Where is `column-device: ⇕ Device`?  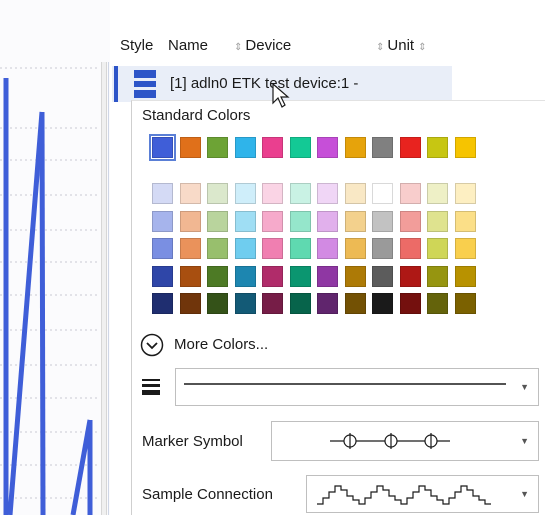
column-device: ⇕ Device is located at coordinates (262, 45).